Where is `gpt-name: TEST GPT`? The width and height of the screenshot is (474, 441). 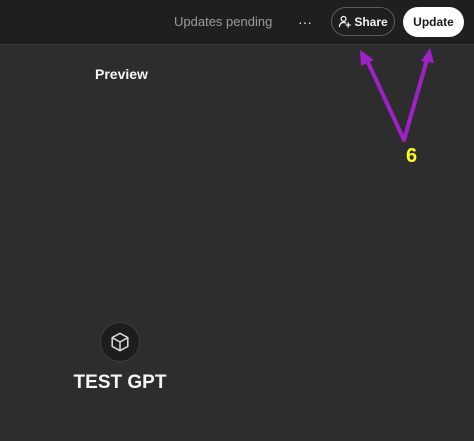
gpt-name: TEST GPT is located at coordinates (120, 382).